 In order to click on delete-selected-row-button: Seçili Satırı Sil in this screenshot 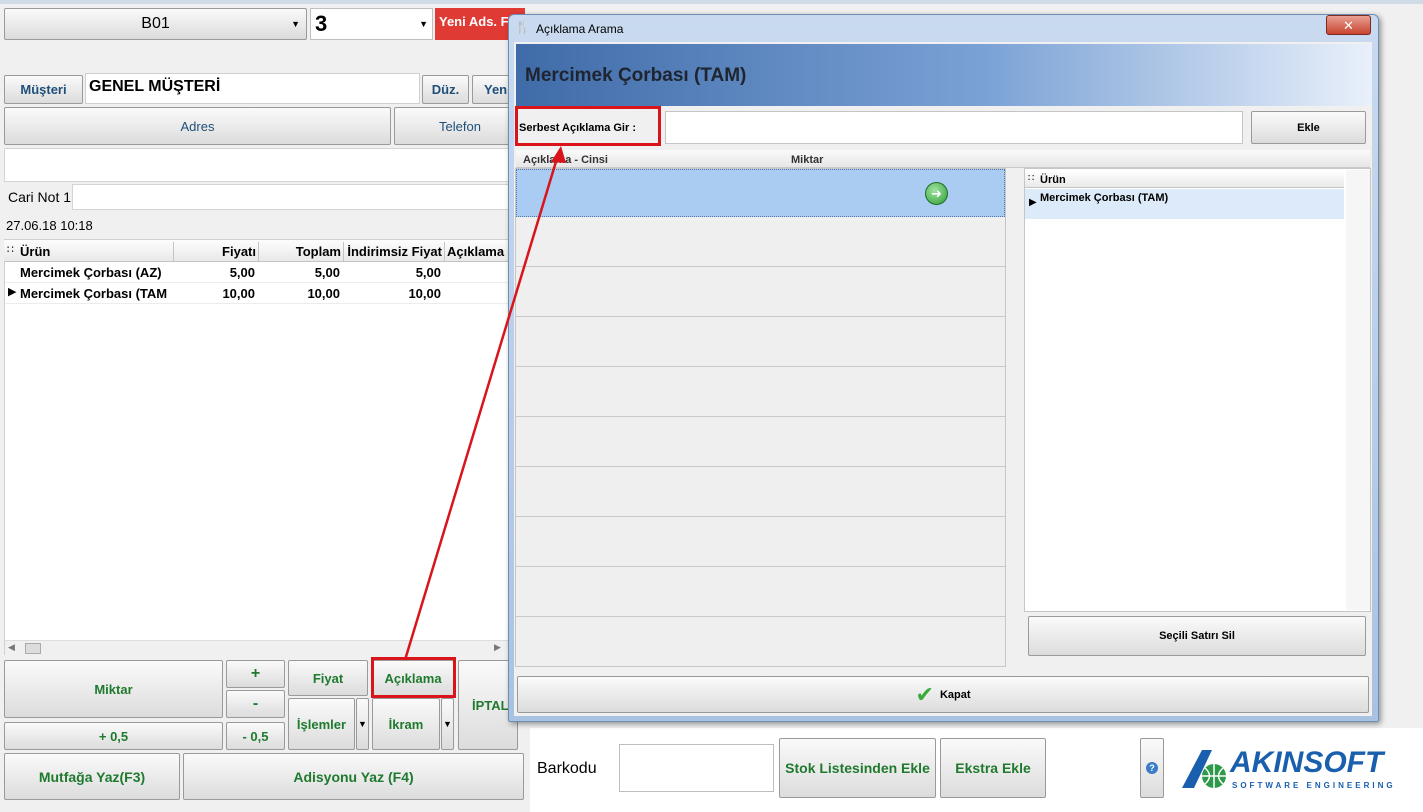, I will do `click(1197, 636)`.